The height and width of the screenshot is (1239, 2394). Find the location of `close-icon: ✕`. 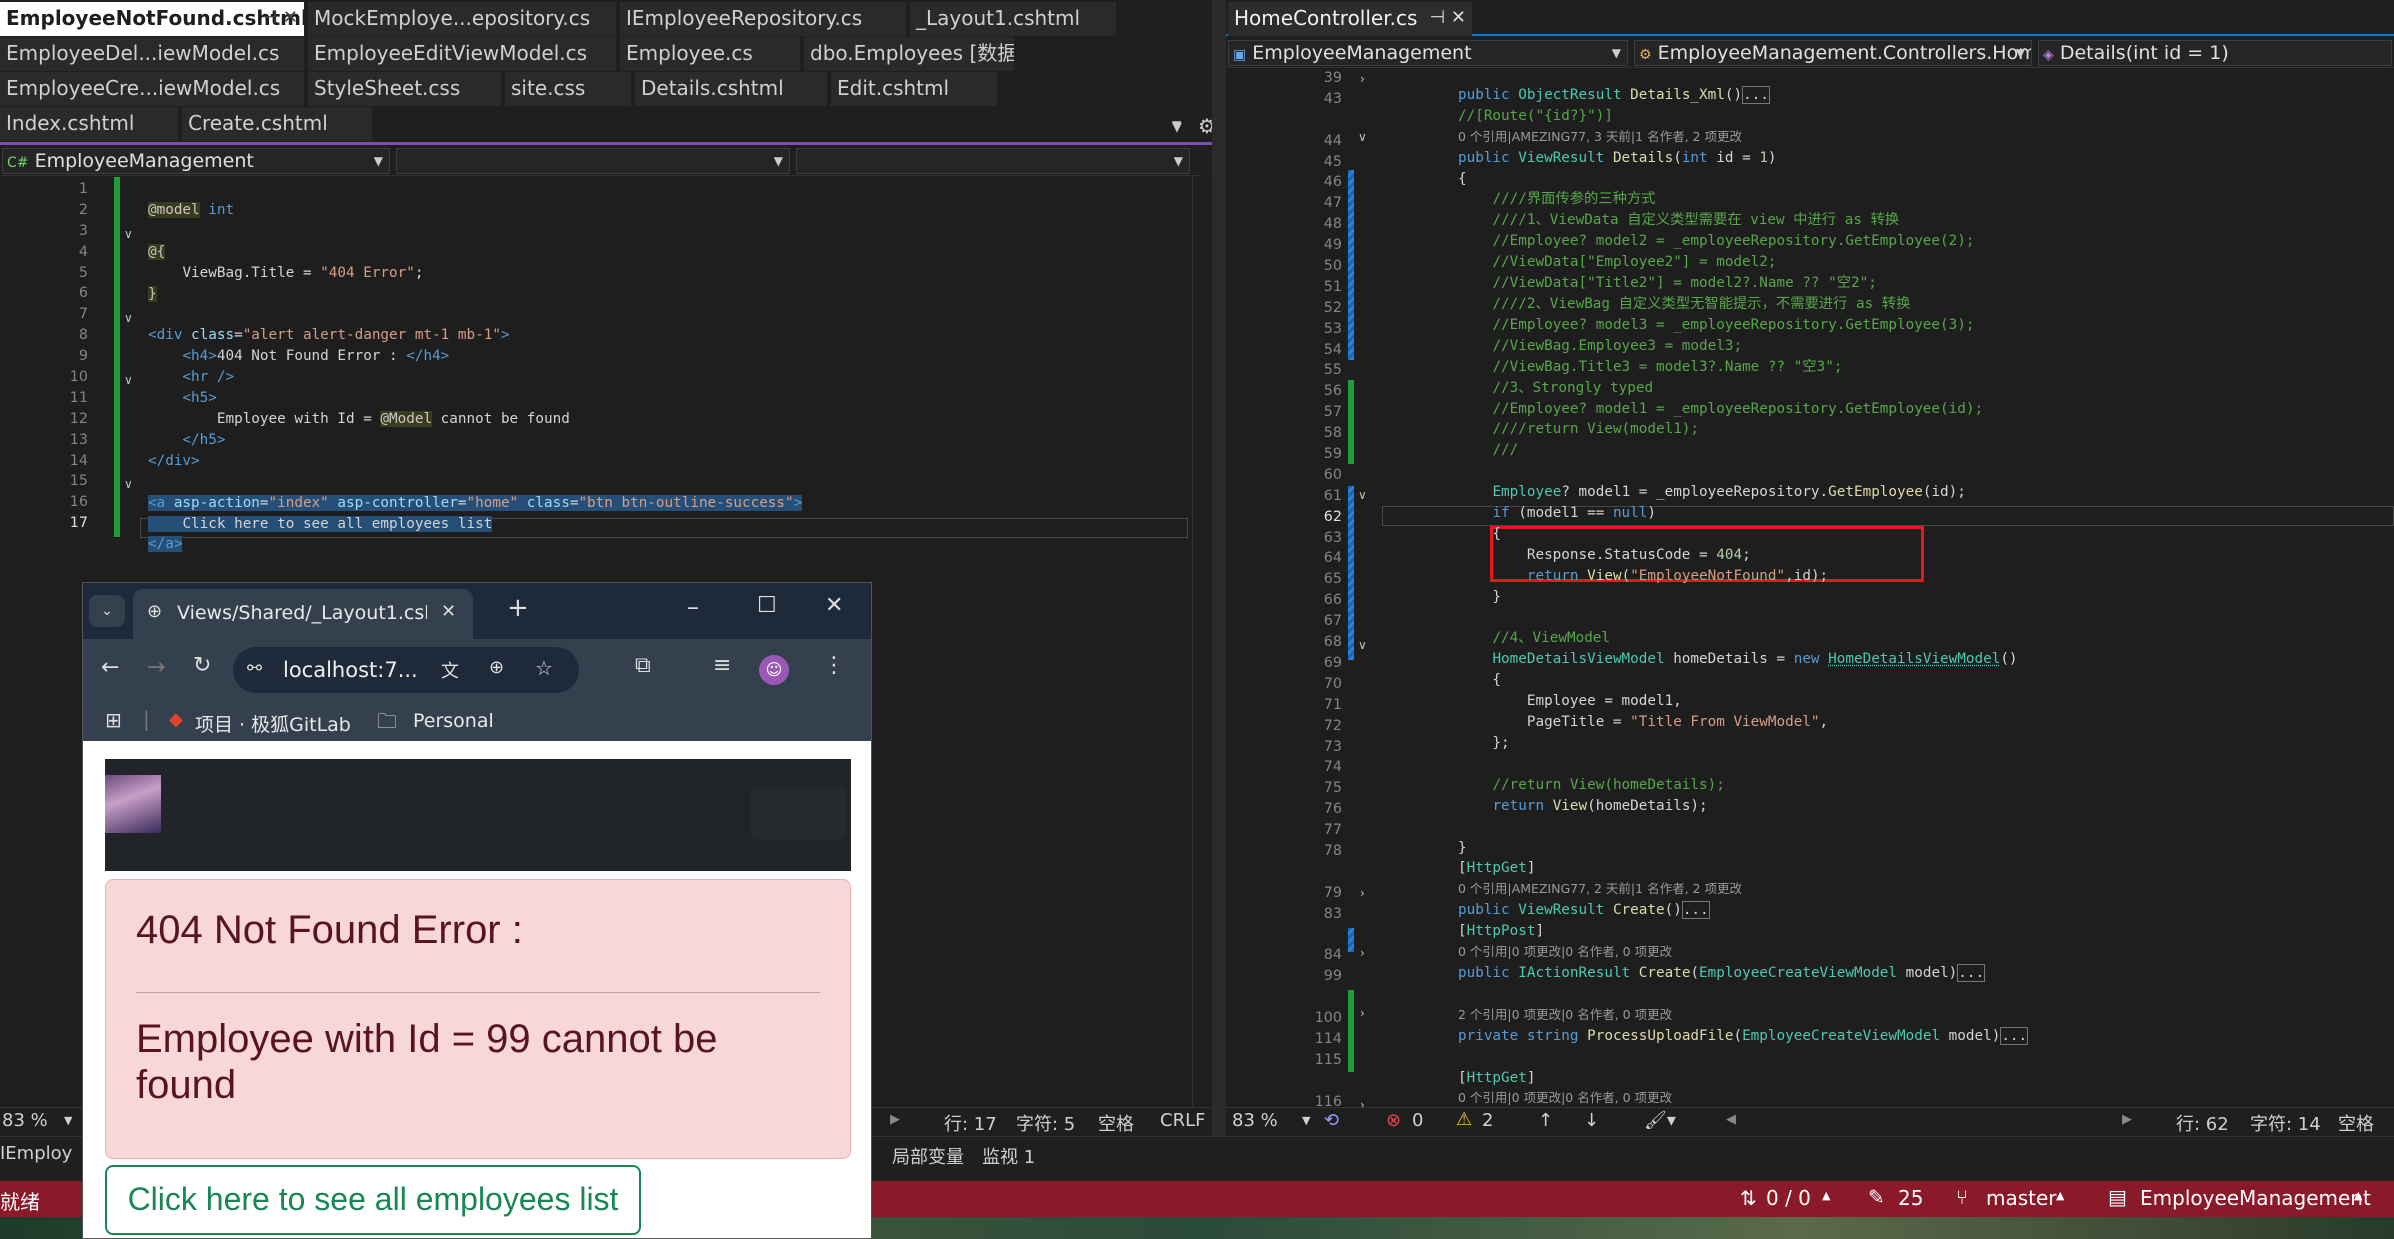

close-icon: ✕ is located at coordinates (448, 611).